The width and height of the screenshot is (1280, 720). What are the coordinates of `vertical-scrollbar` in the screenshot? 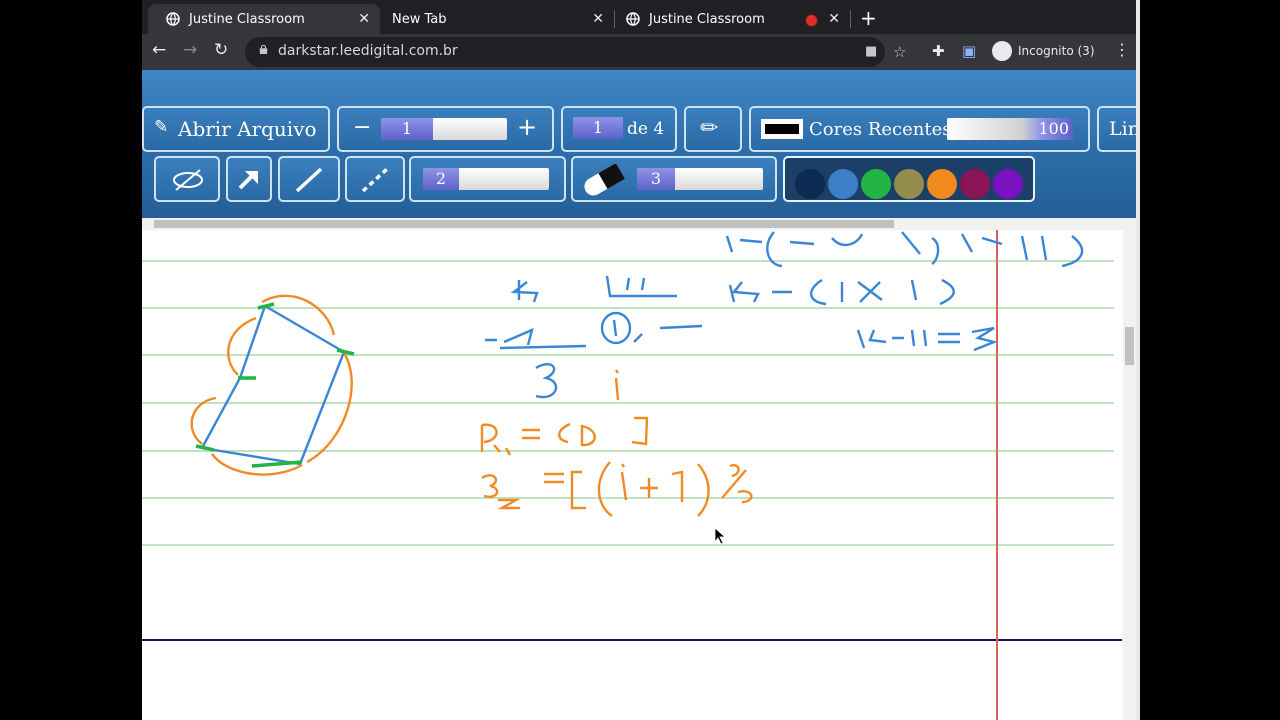 It's located at (1129, 475).